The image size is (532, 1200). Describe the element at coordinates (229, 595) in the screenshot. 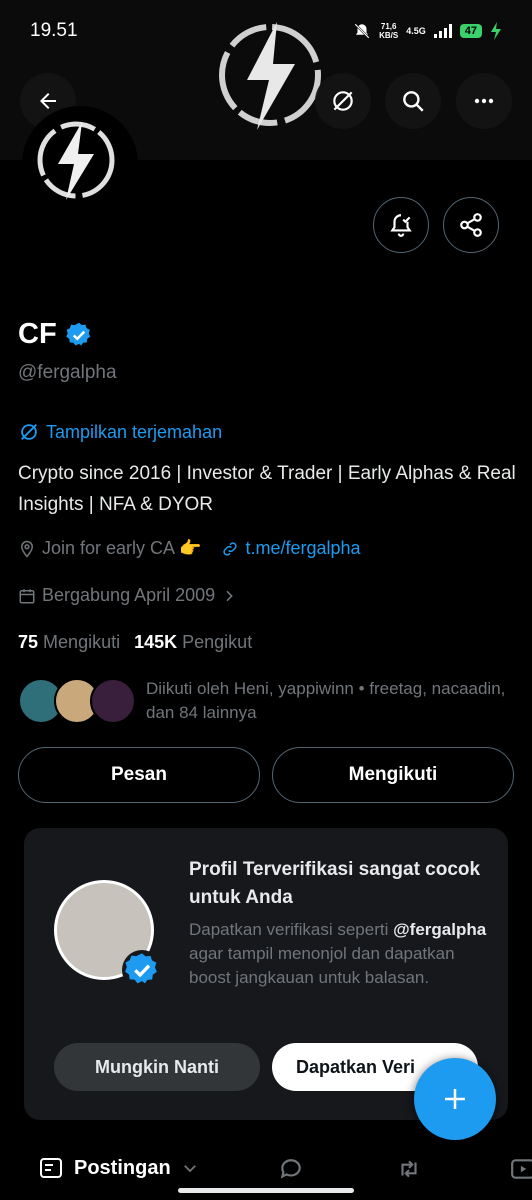

I see `chevron-right-icon` at that location.